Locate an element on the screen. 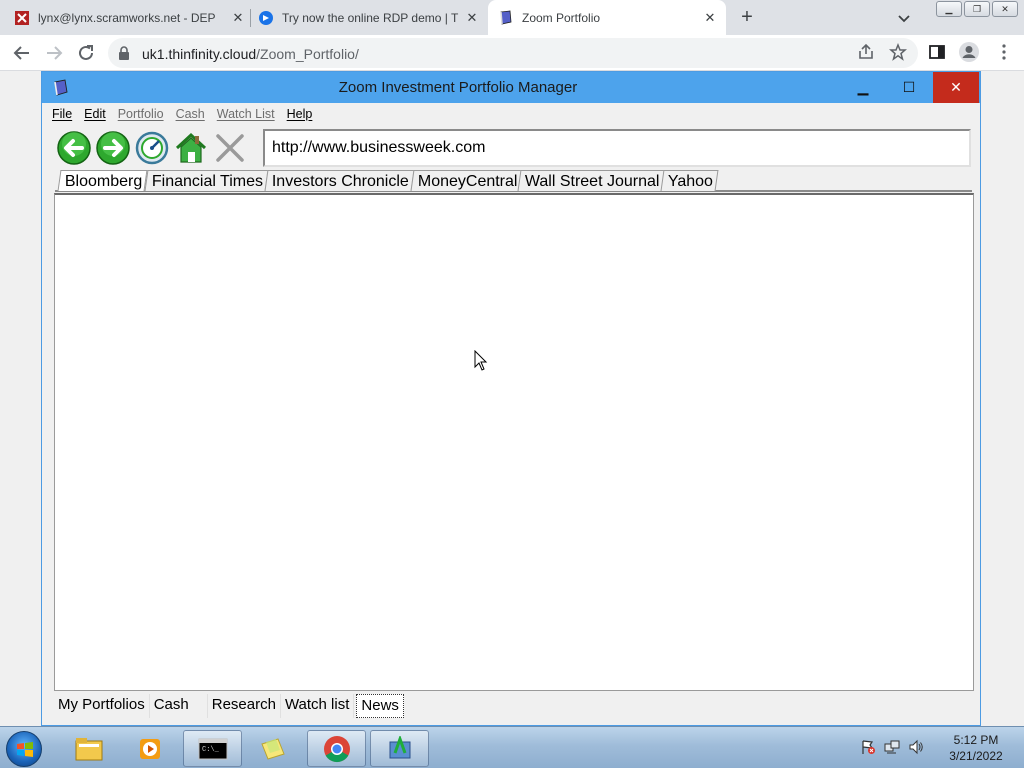 The width and height of the screenshot is (1024, 768). lock-icon is located at coordinates (124, 53).